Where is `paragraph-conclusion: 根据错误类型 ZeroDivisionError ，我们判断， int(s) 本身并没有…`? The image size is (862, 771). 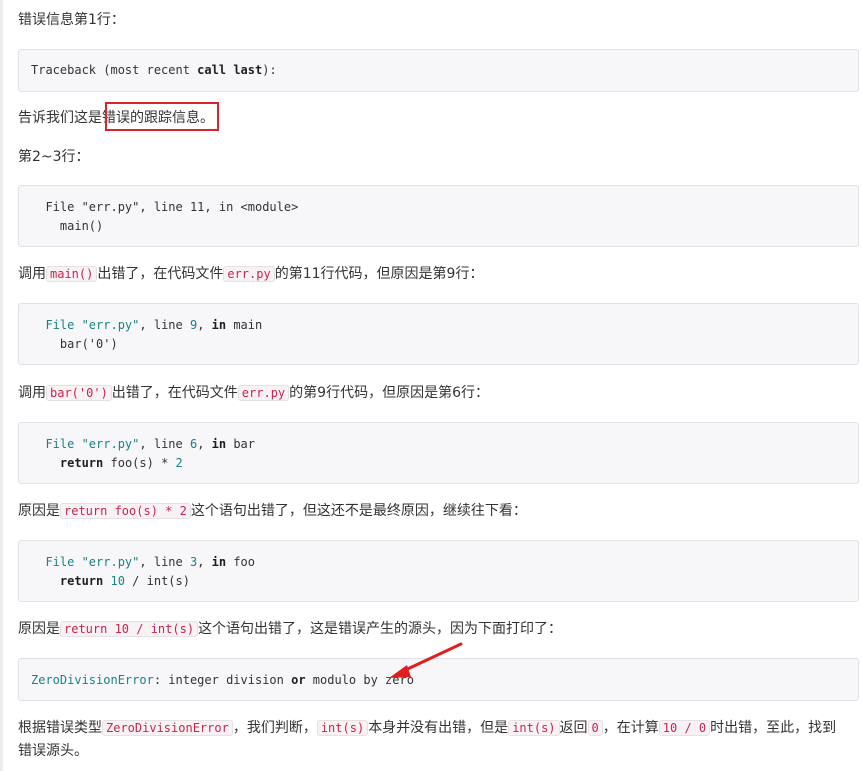
paragraph-conclusion: 根据错误类型 ZeroDivisionError ，我们判断， int(s) 本身并没有… is located at coordinates (427, 739).